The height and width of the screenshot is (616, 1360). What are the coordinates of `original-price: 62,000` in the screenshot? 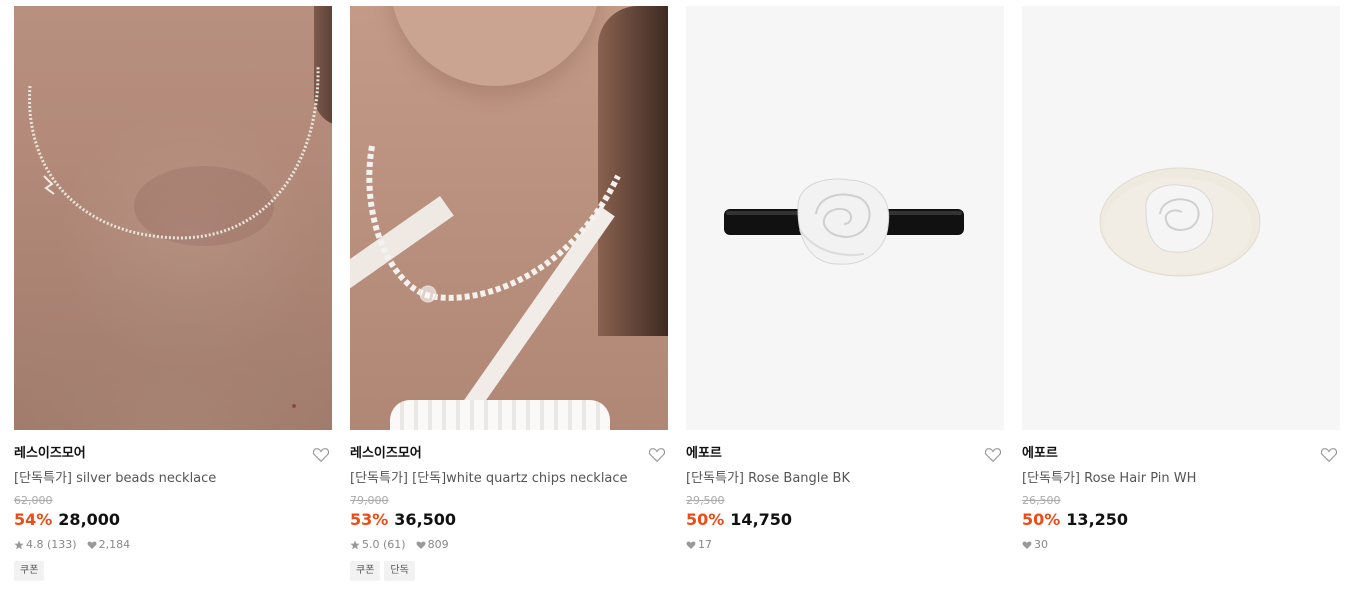 It's located at (33, 500).